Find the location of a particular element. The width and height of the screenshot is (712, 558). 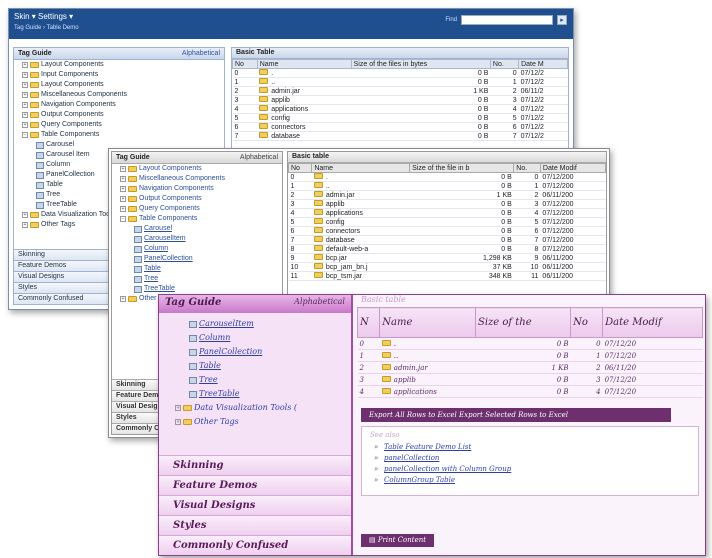

tree-item: + Navigation Components is located at coordinates (197, 189).